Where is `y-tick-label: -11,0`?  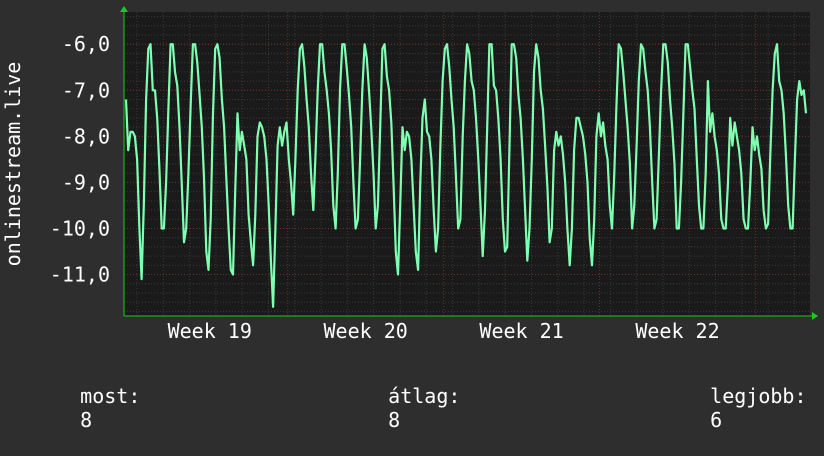 y-tick-label: -11,0 is located at coordinates (80, 275).